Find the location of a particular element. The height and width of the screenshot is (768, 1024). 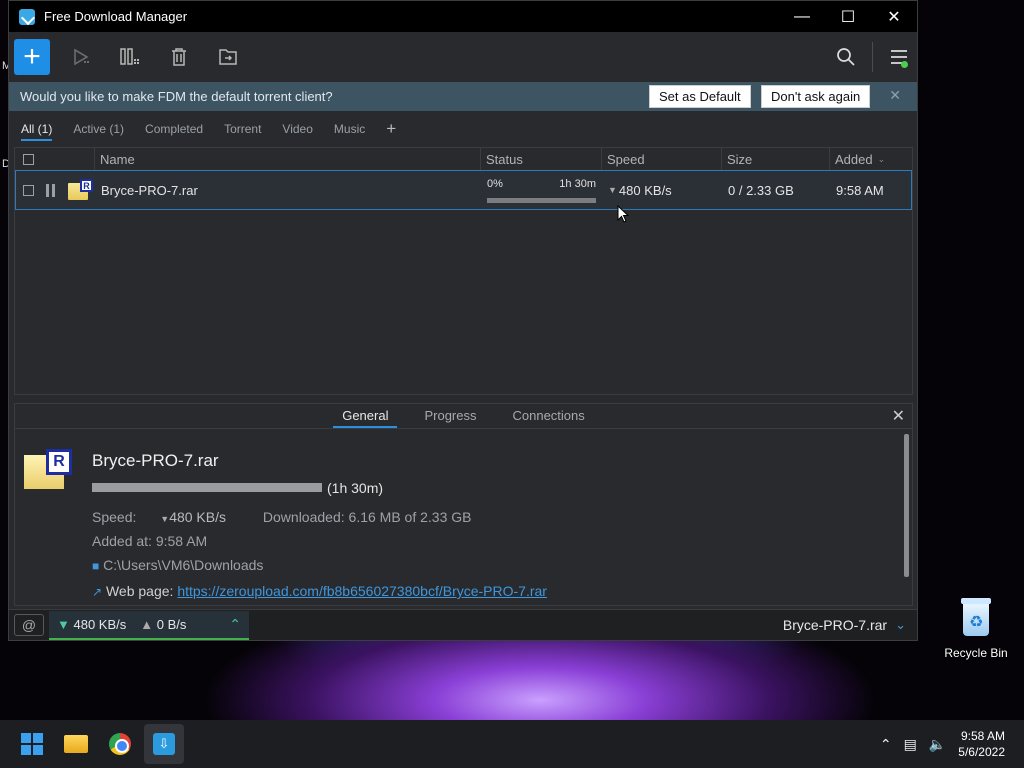

status-file-name: Bryce-PRO-7.rar is located at coordinates (835, 625).